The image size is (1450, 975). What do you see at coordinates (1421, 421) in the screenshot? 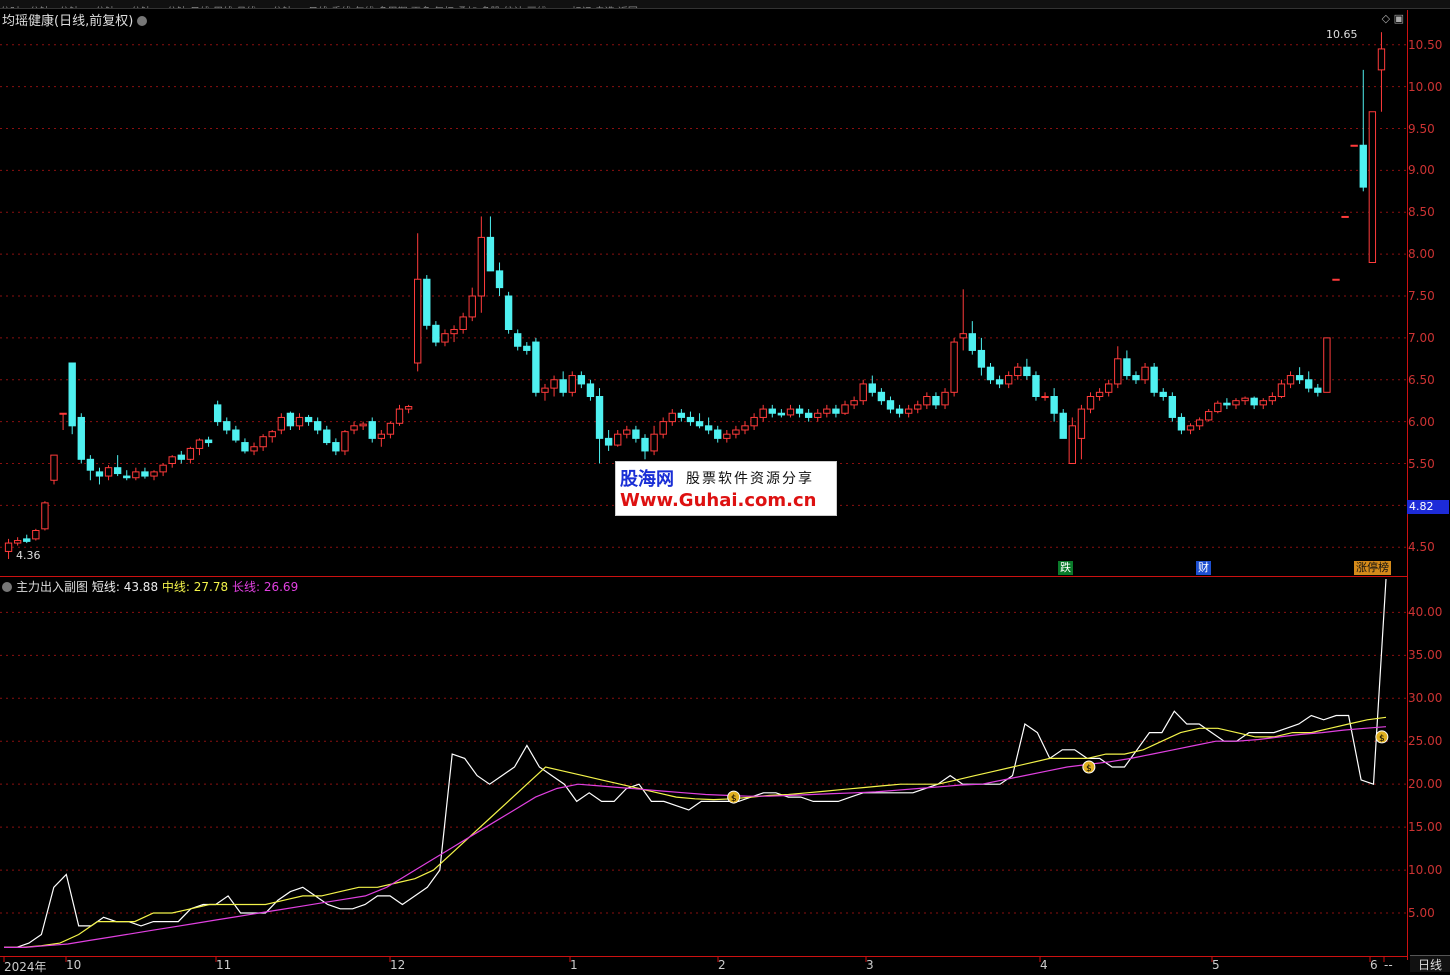
I see `price-tick: 6.00` at bounding box center [1421, 421].